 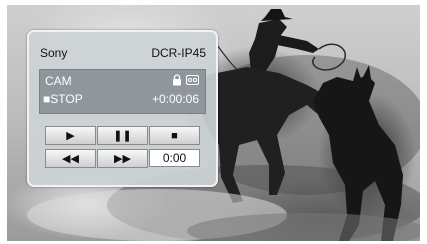 I want to click on mode-label: CAM, so click(x=58, y=81).